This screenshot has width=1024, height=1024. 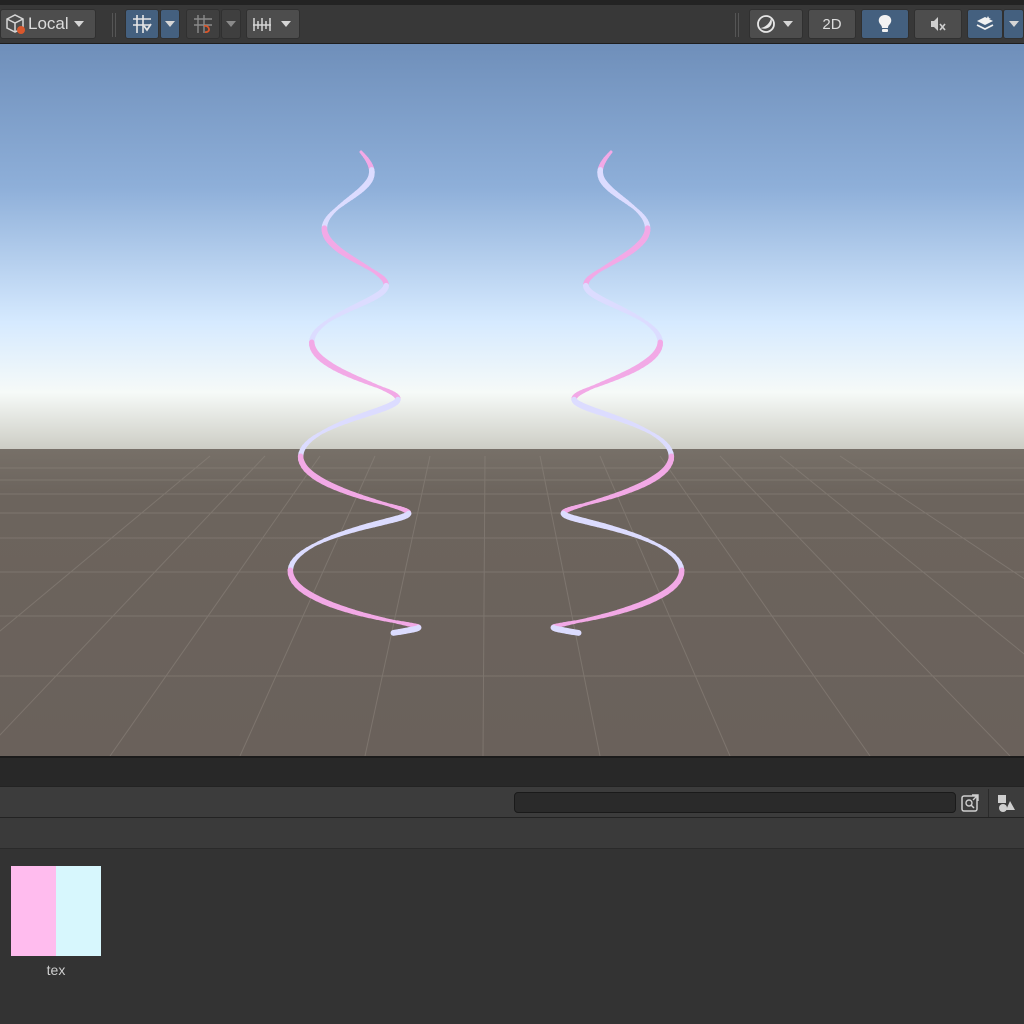 I want to click on save-search-icon, so click(x=970, y=803).